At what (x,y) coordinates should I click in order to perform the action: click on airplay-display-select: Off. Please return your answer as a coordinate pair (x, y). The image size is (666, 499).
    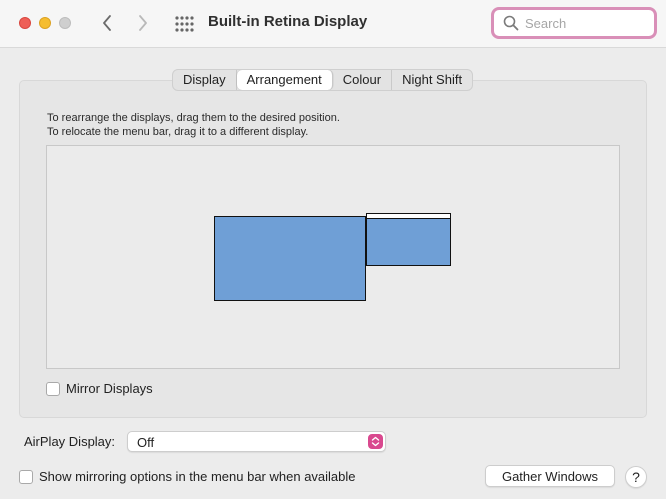
    Looking at the image, I should click on (256, 441).